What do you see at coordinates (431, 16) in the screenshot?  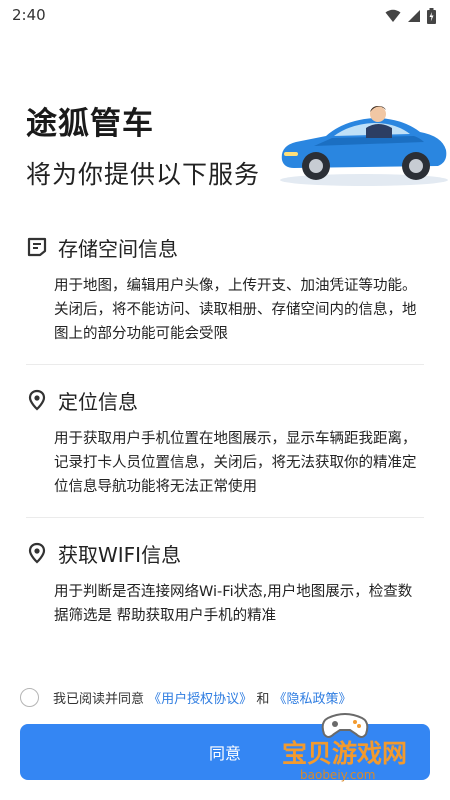 I see `battery-icon` at bounding box center [431, 16].